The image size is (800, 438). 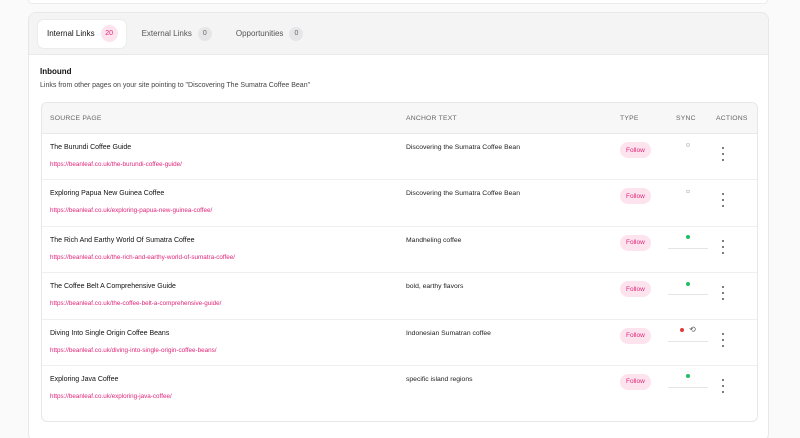 What do you see at coordinates (732, 118) in the screenshot?
I see `column-header-actions: ACTIONS` at bounding box center [732, 118].